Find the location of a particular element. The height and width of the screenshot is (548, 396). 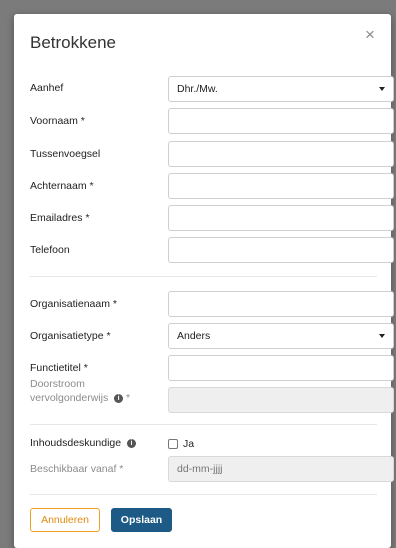

row-tussenvoegsel: Tussenvoegsel is located at coordinates (212, 154).